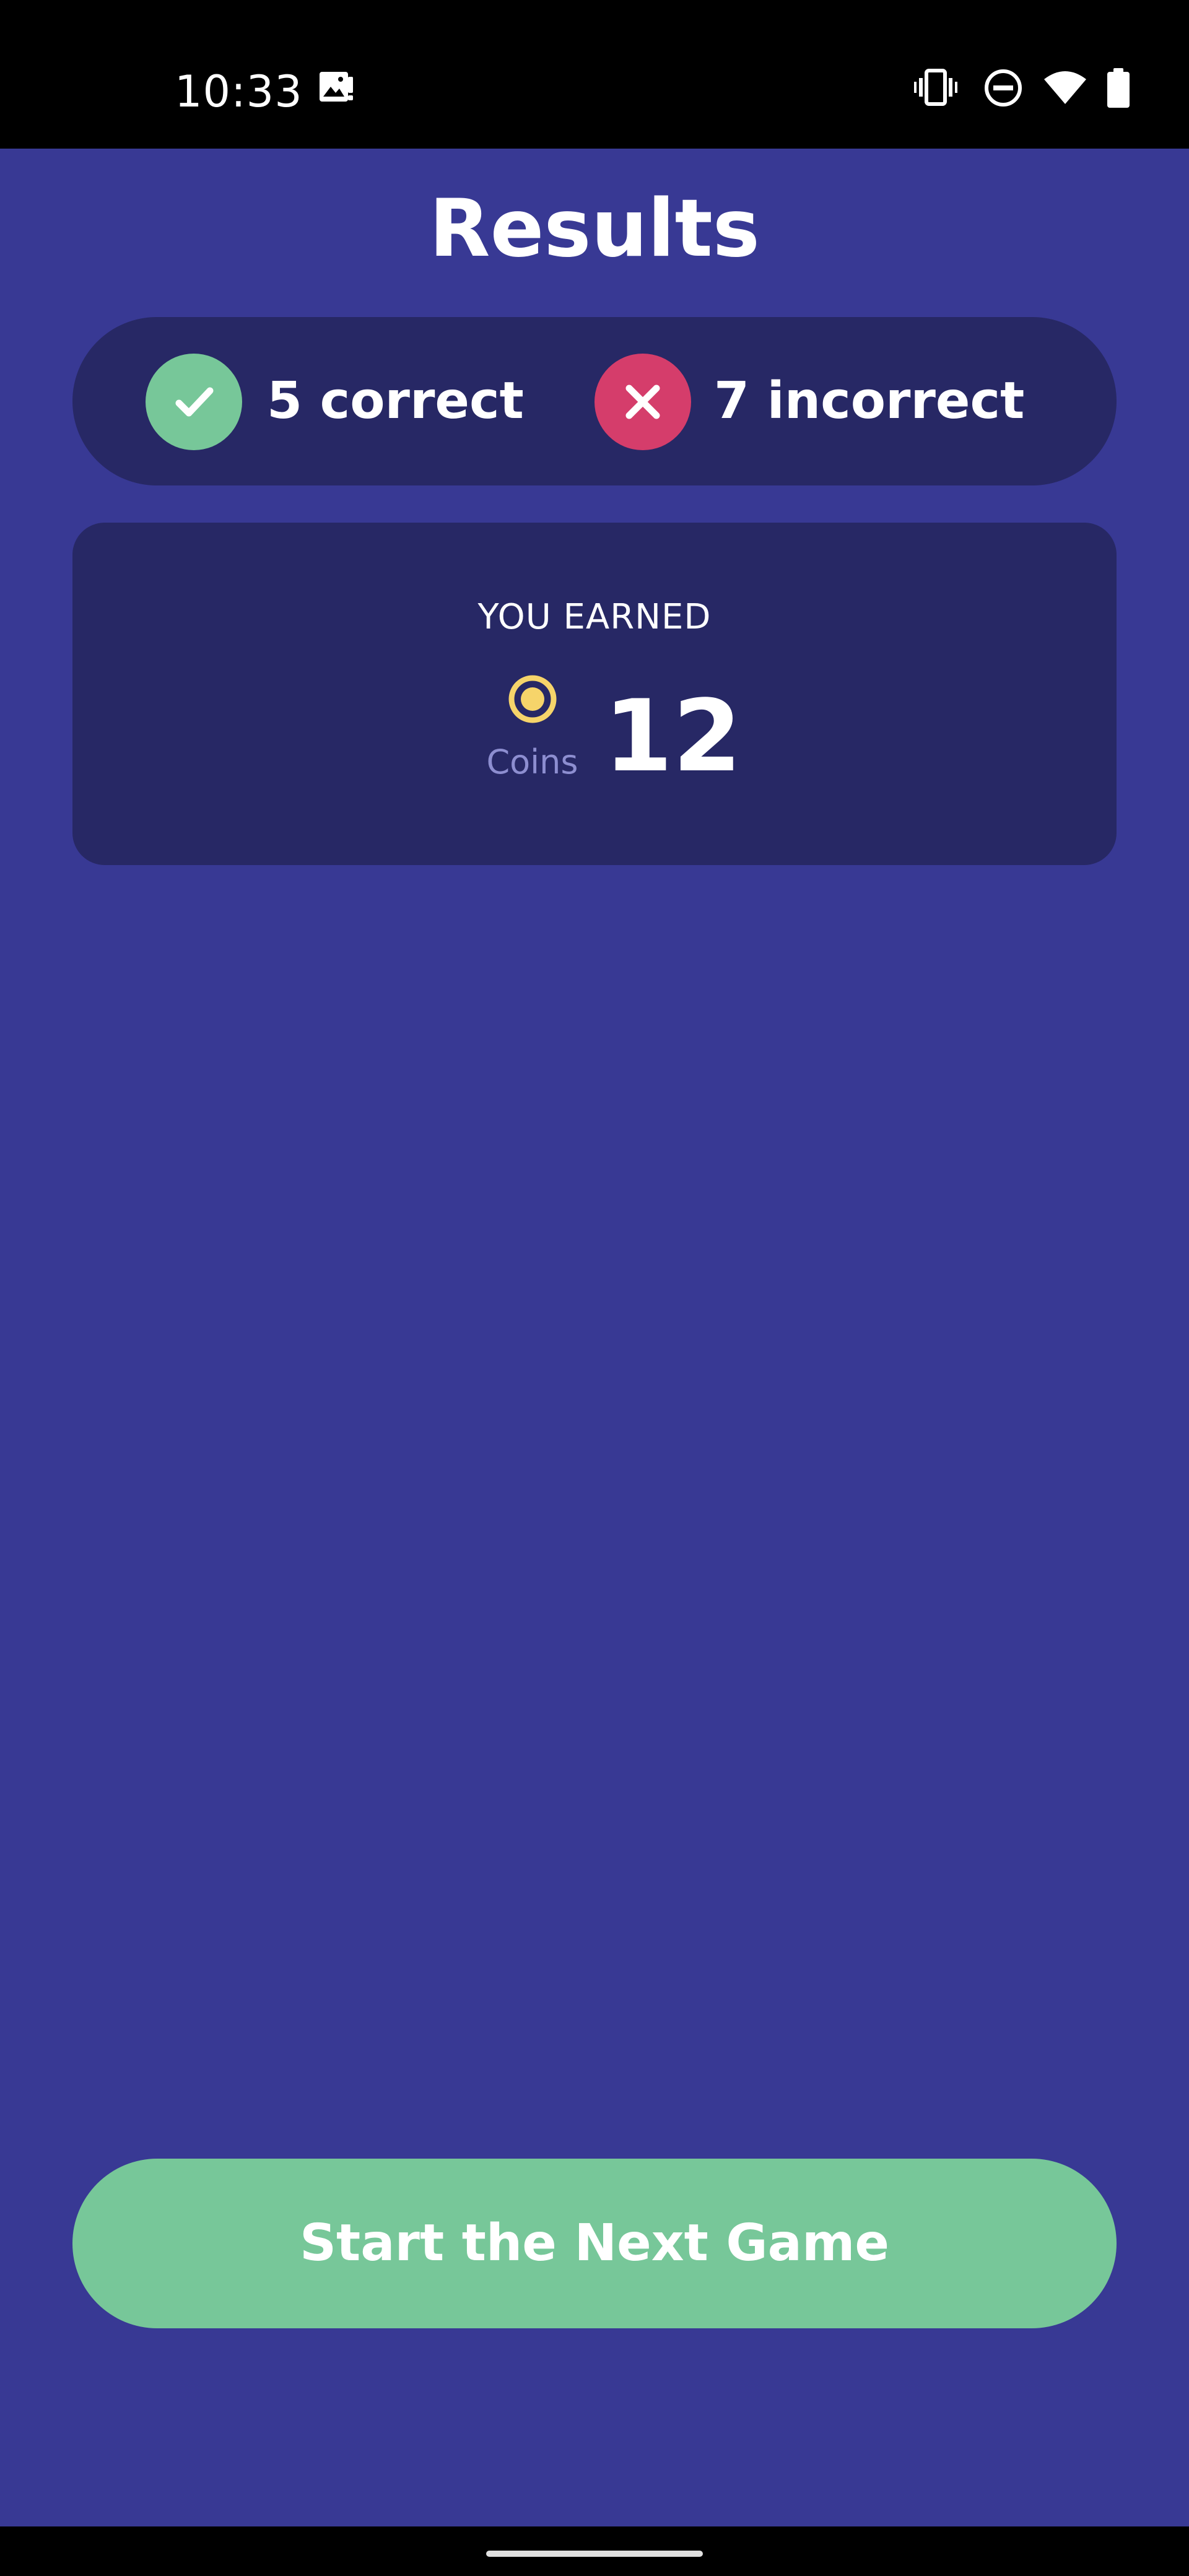 The height and width of the screenshot is (2576, 1189). I want to click on do-not-disturb-icon, so click(1003, 89).